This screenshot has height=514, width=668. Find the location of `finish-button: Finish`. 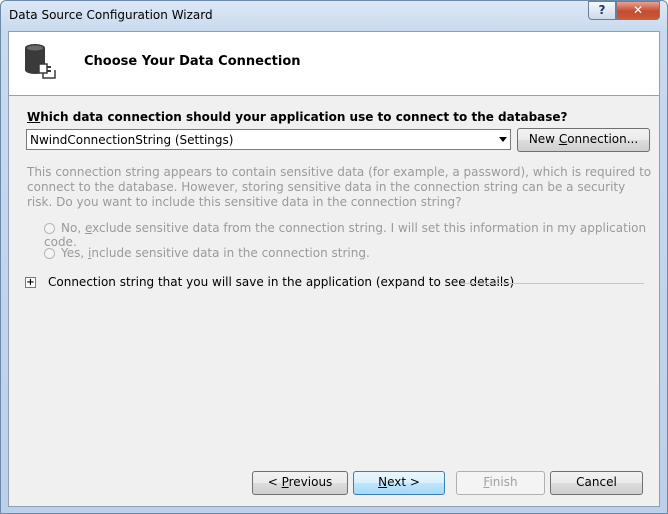

finish-button: Finish is located at coordinates (500, 483).